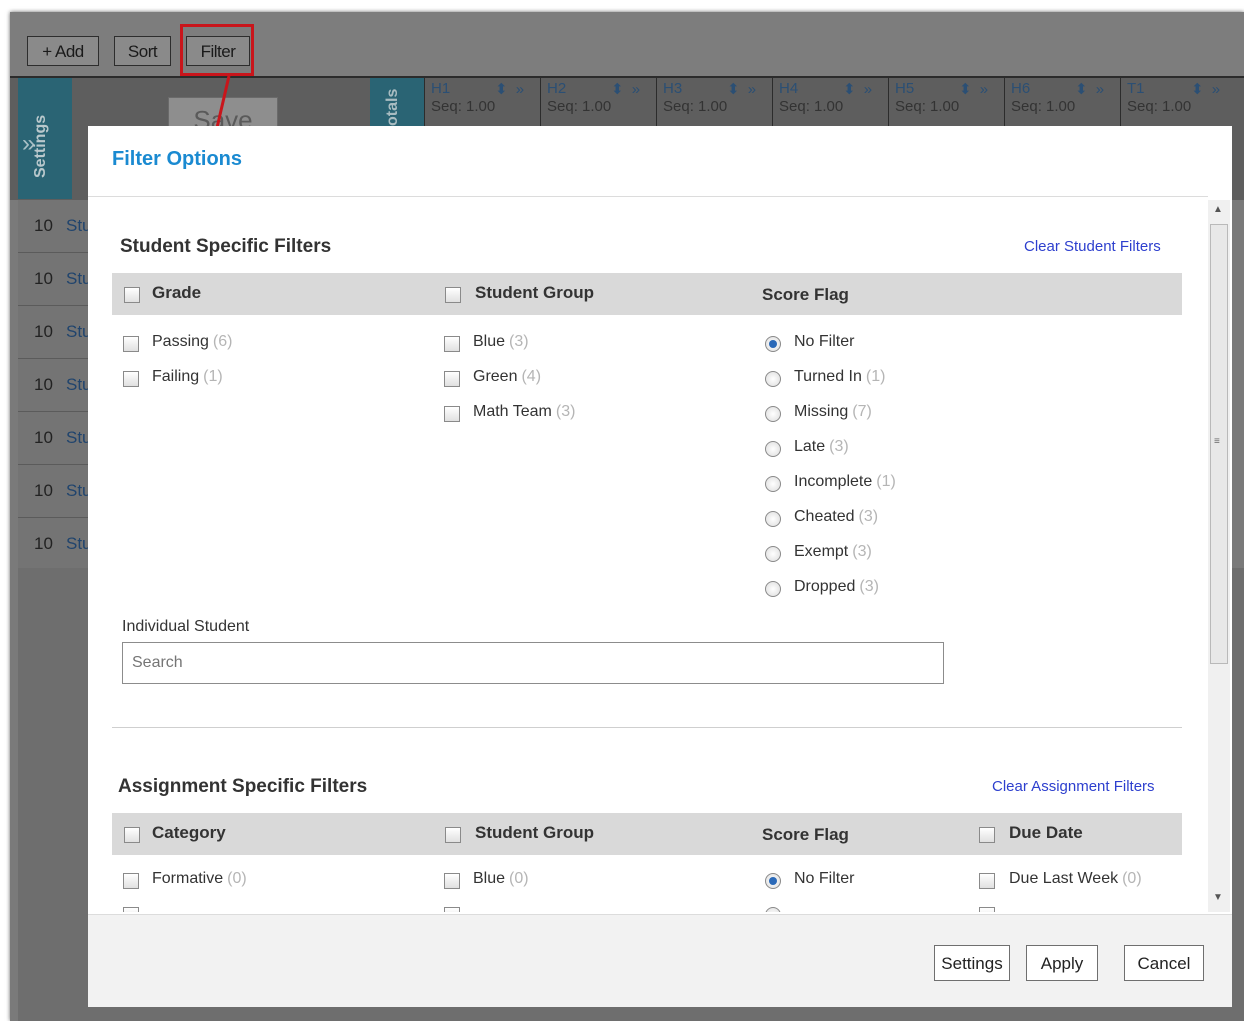 The width and height of the screenshot is (1244, 1021). Describe the element at coordinates (192, 341) in the screenshot. I see `grade-option: Passing (6)` at that location.